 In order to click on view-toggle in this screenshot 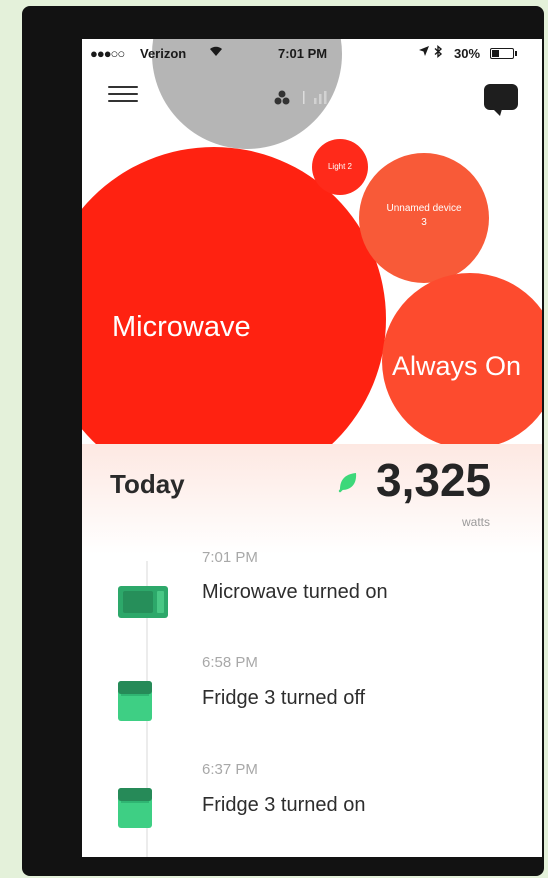, I will do `click(304, 99)`.